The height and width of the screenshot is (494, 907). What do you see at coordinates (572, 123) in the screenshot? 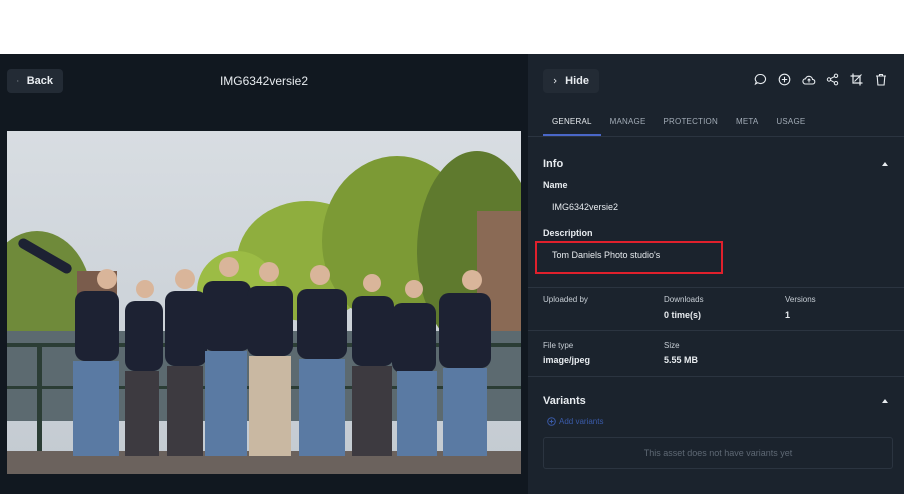
I see `tab-general: GENERAL` at bounding box center [572, 123].